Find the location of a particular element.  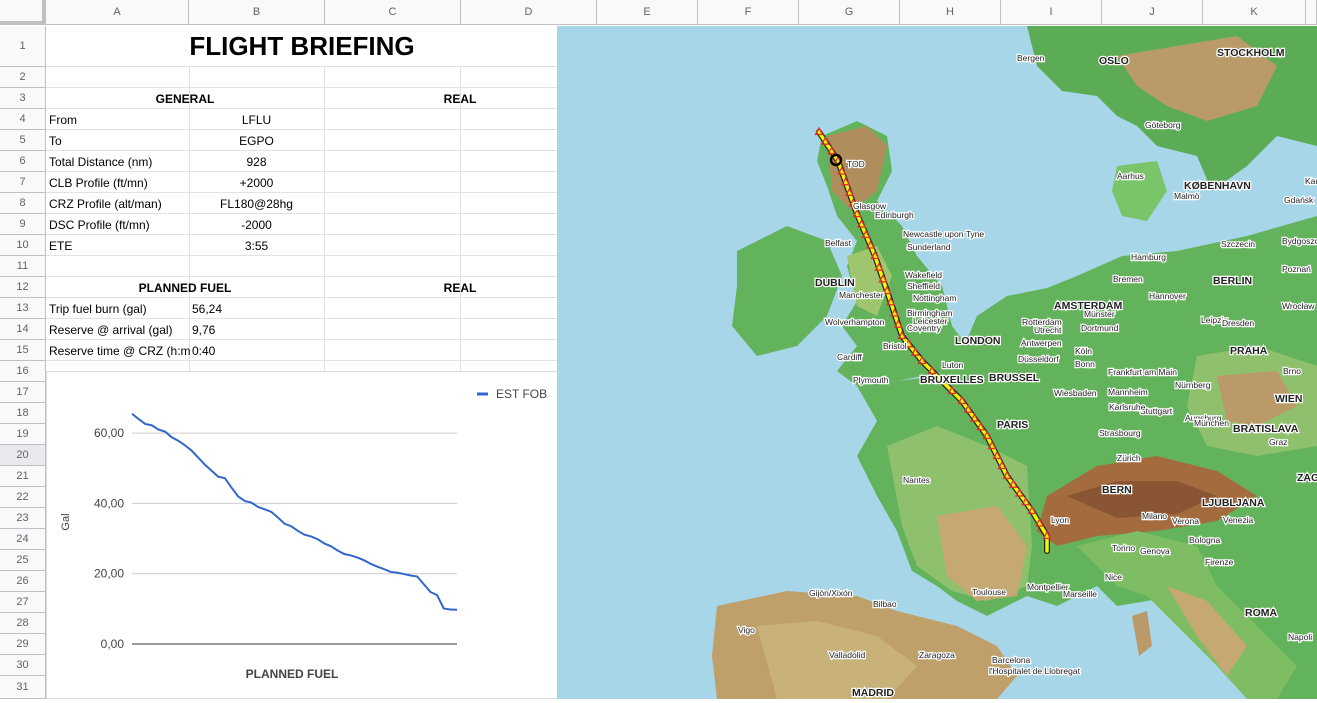

row-header-30: 30 is located at coordinates (23, 665).